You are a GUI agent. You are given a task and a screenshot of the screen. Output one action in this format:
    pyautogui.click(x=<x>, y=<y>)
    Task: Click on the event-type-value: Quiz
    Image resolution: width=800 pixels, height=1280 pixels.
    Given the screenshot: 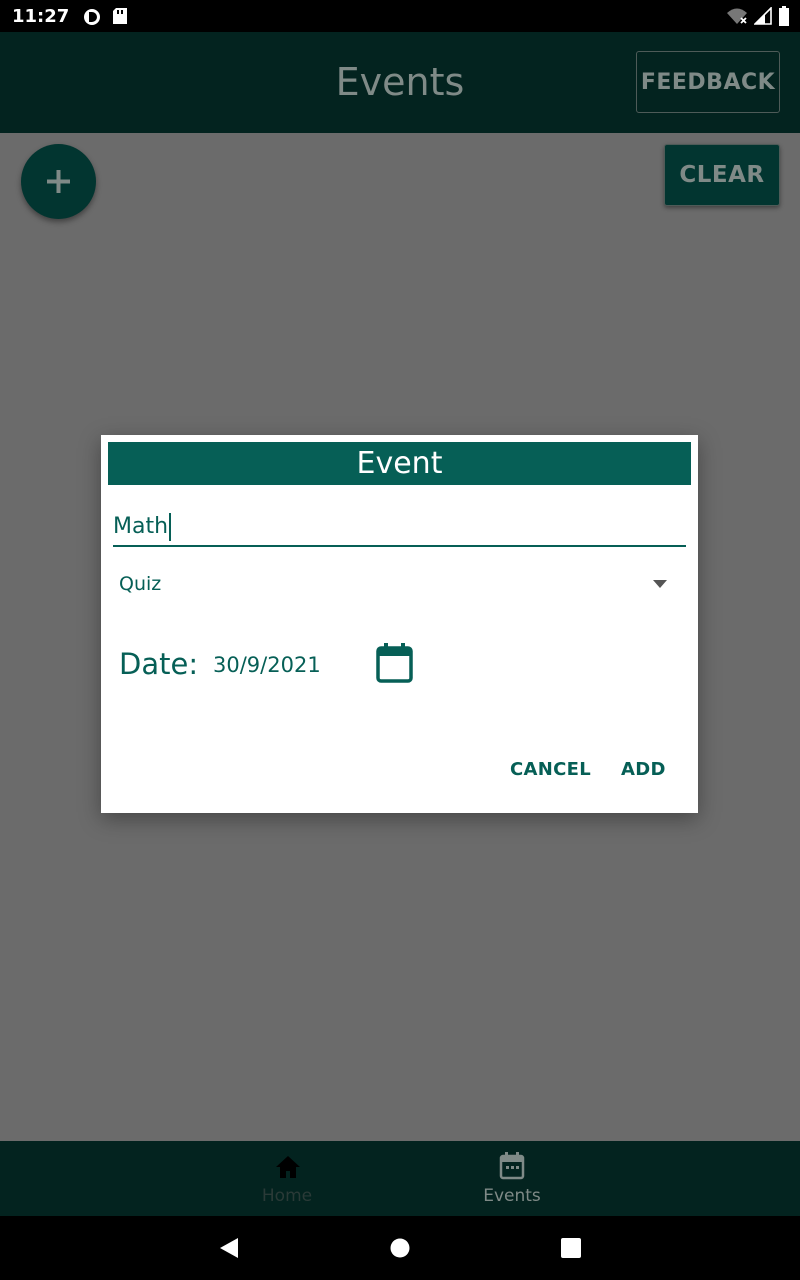 What is the action you would take?
    pyautogui.click(x=140, y=584)
    